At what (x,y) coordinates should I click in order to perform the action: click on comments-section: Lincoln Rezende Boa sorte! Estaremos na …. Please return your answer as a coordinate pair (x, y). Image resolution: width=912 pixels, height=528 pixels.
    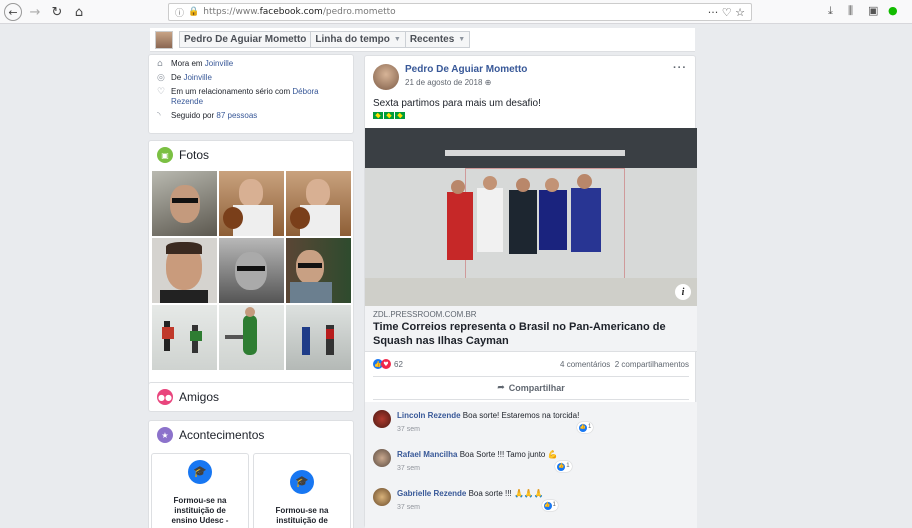
    Looking at the image, I should click on (531, 465).